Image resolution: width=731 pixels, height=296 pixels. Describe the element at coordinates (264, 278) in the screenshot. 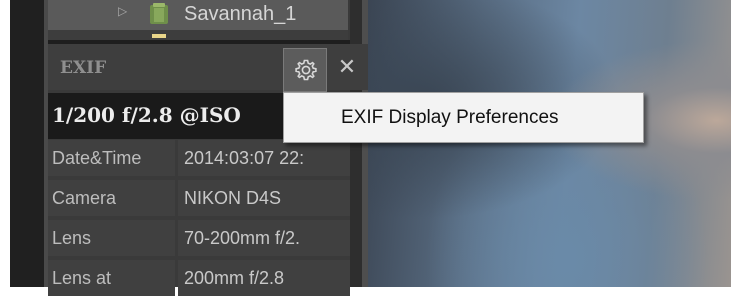

I see `exif-value: 200mm f/2.8` at that location.